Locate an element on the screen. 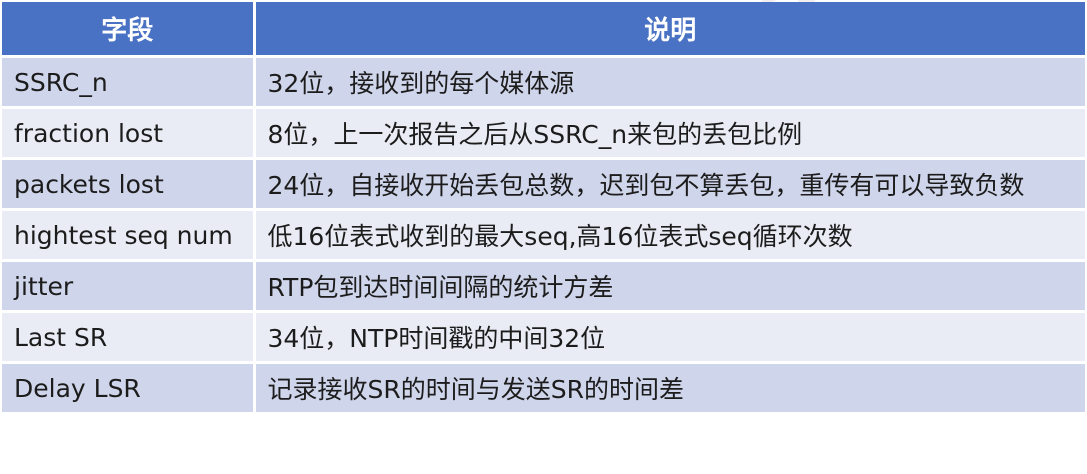 This screenshot has width=1087, height=474. description-cell: 记录接收SR的时间与发送SR的时间差 is located at coordinates (669, 388).